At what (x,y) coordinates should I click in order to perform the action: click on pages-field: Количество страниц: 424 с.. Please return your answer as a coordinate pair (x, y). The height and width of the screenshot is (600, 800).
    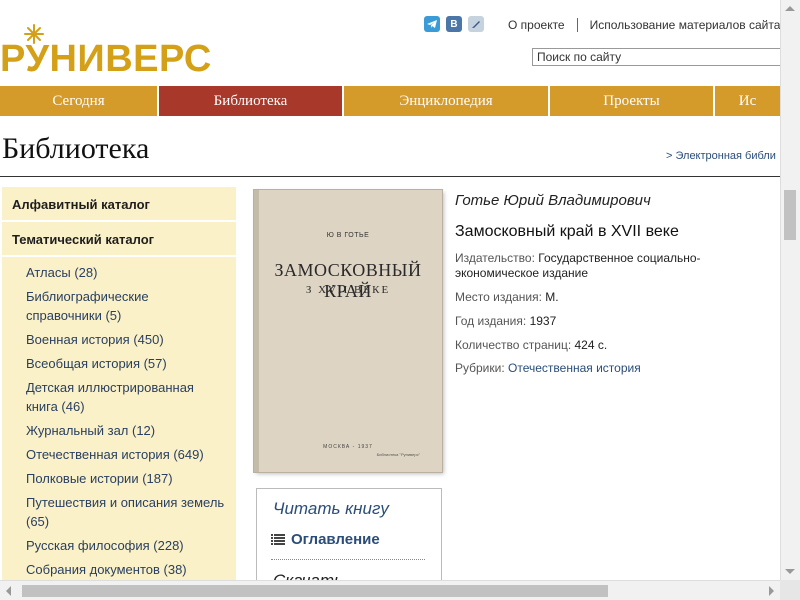
    Looking at the image, I should click on (595, 345).